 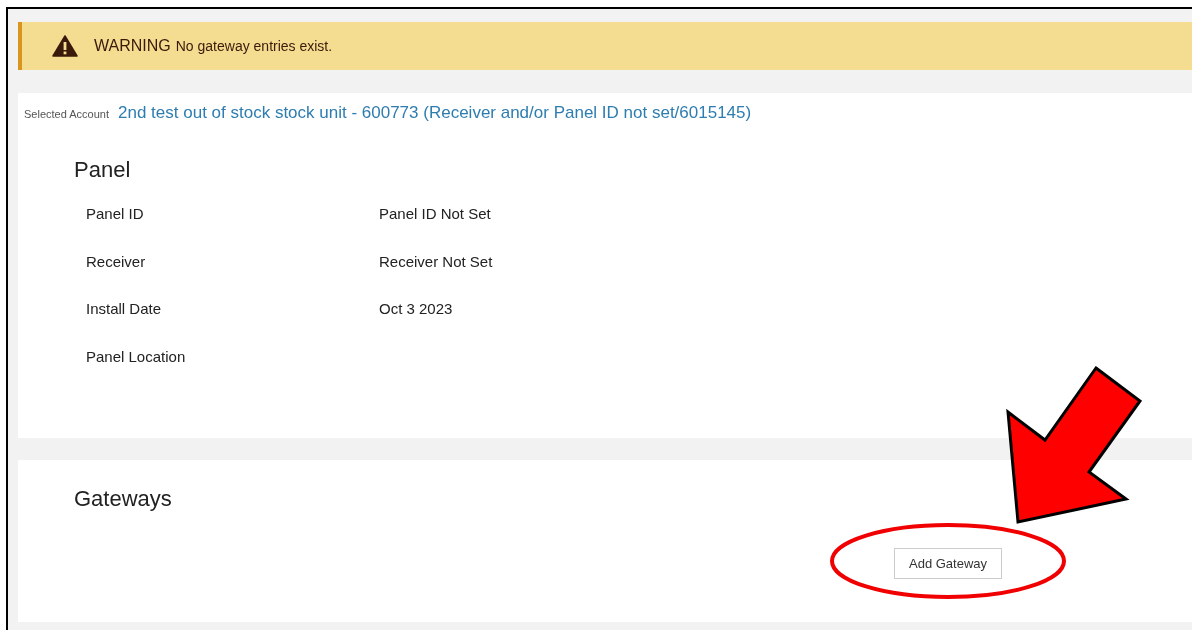 I want to click on section-title: Panel, so click(x=103, y=170).